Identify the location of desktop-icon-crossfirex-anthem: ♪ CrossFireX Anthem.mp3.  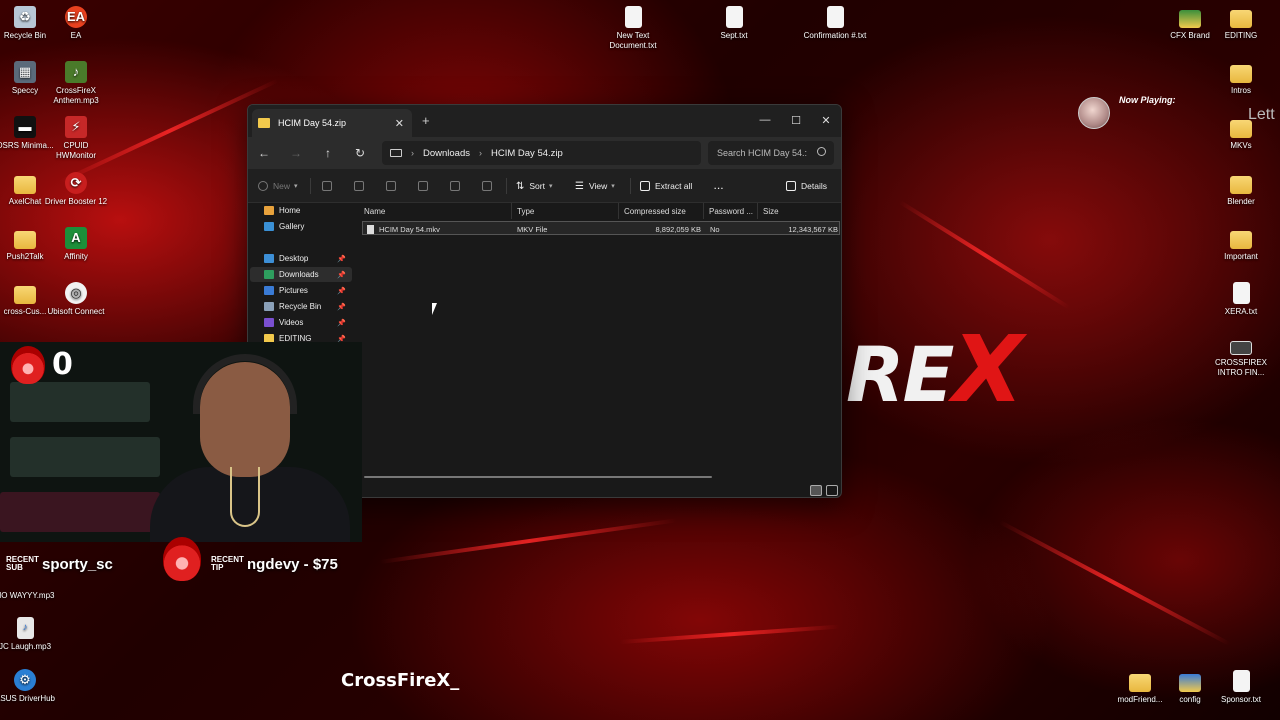
(76, 83).